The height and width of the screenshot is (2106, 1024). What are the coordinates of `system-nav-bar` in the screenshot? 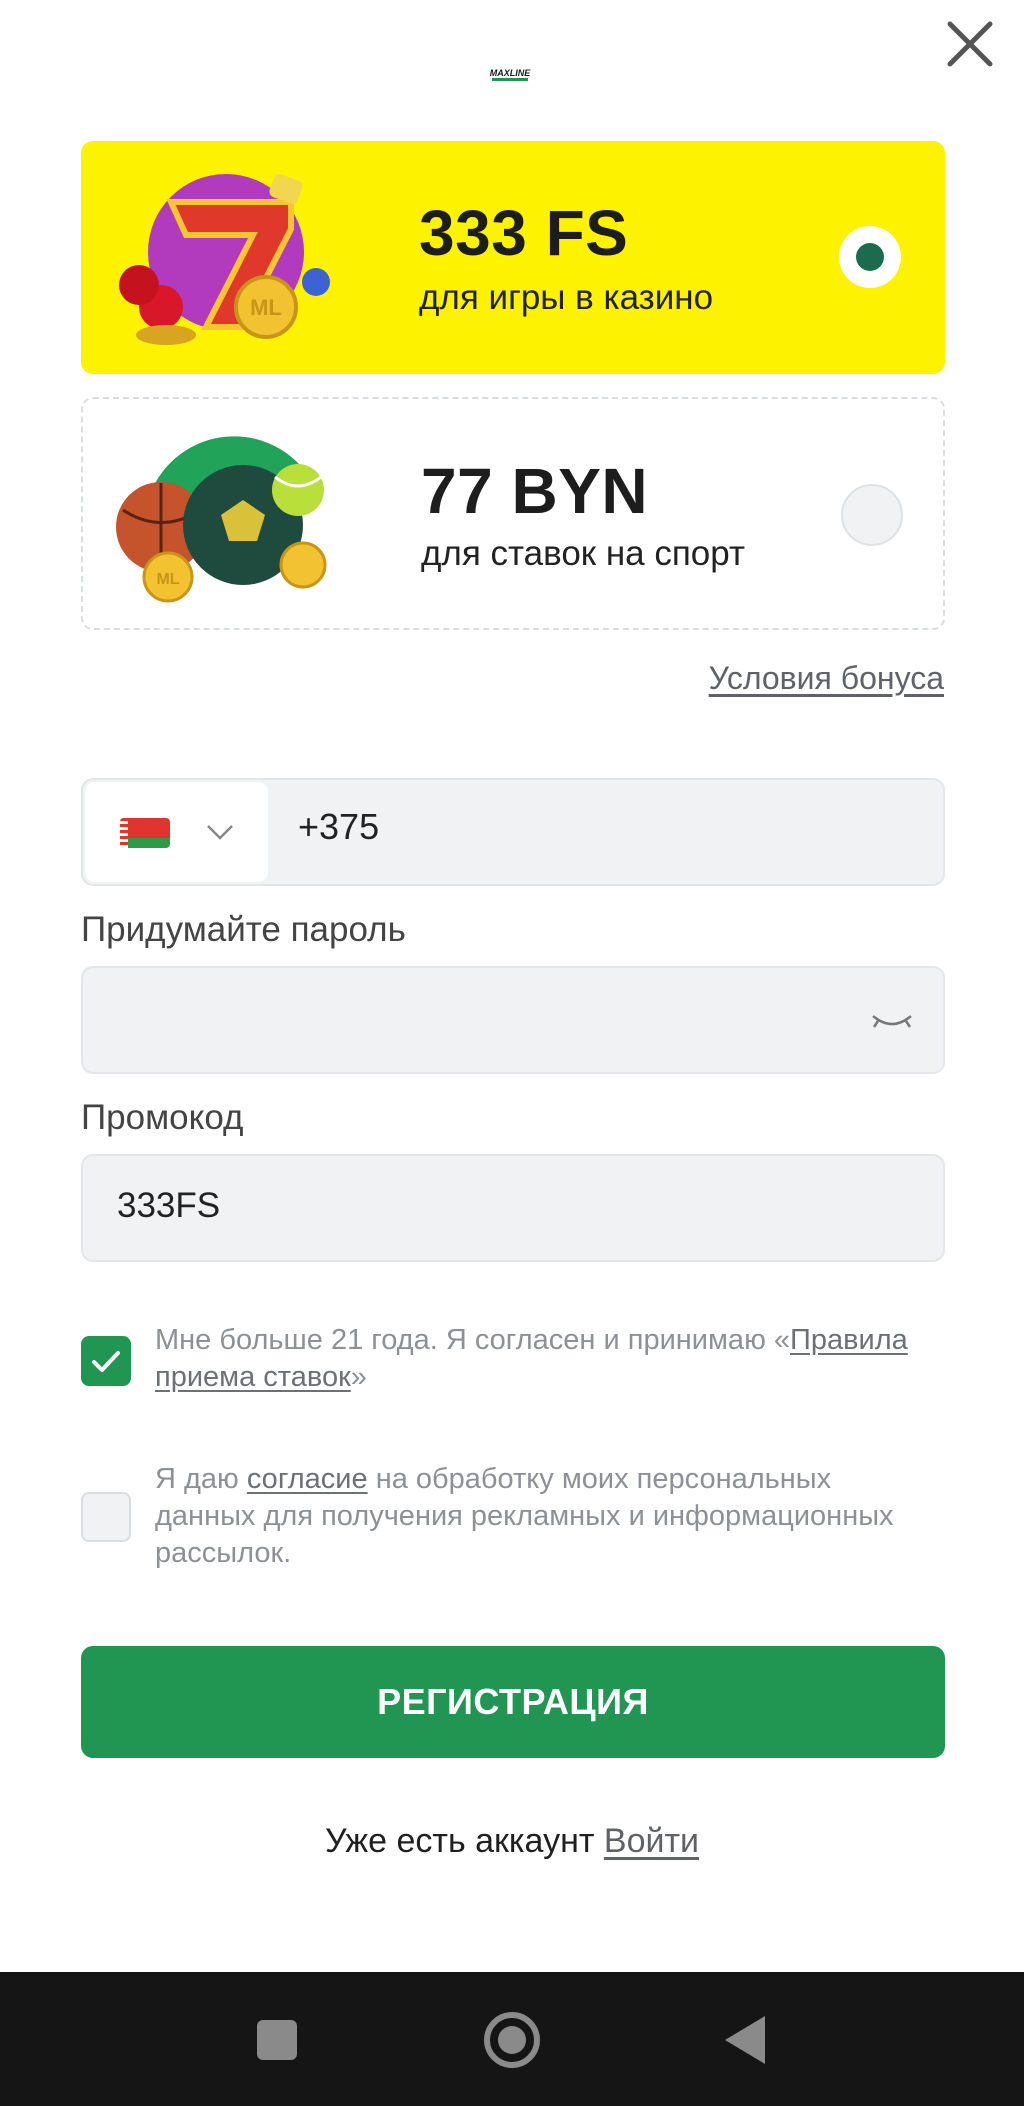 It's located at (512, 2039).